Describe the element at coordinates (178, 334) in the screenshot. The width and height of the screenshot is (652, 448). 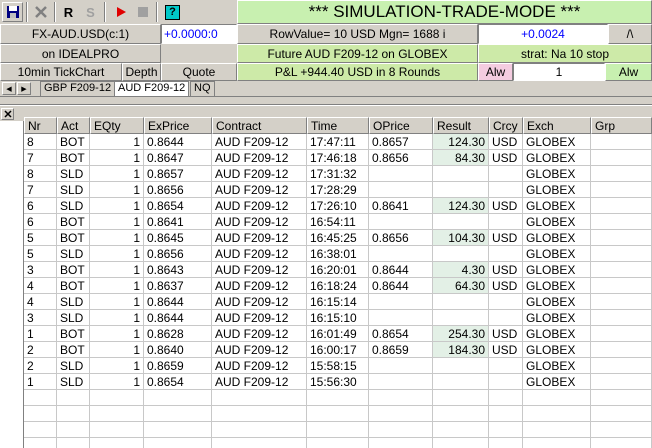
I see `cell-price: 0.8628` at that location.